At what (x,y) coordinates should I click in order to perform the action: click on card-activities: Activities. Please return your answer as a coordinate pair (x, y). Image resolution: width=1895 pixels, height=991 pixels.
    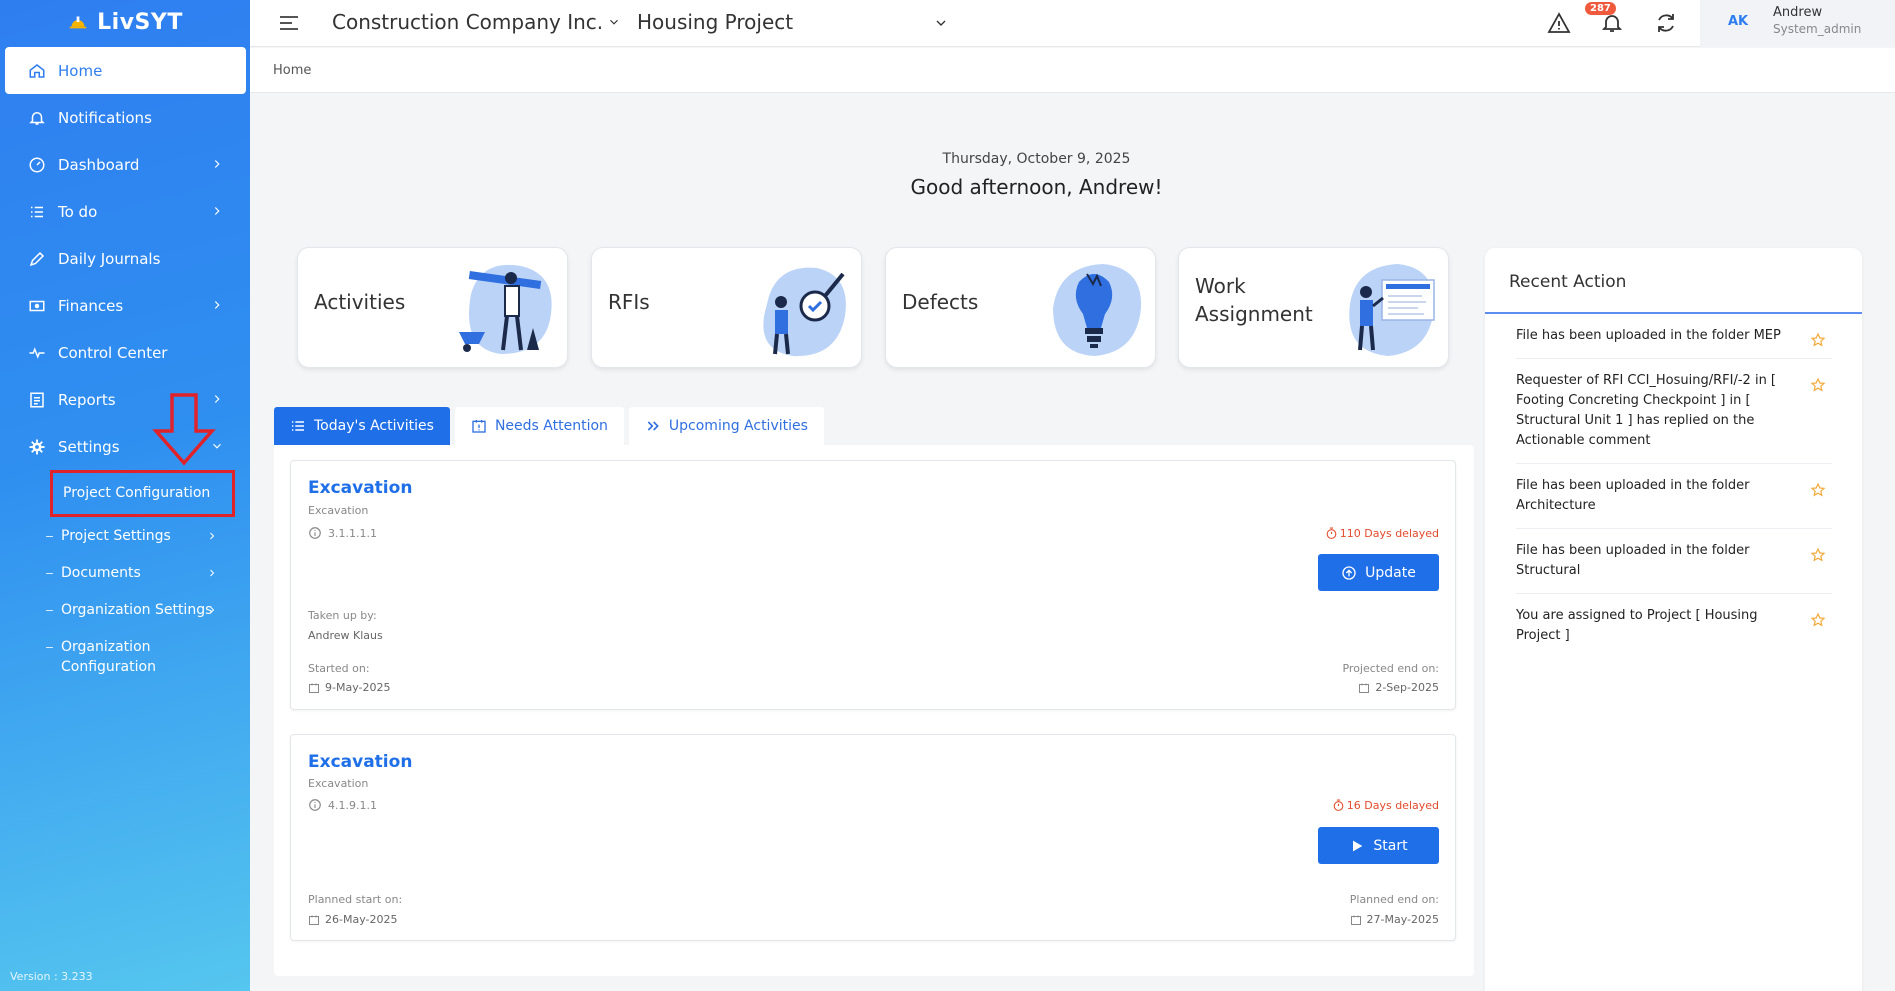
    Looking at the image, I should click on (432, 307).